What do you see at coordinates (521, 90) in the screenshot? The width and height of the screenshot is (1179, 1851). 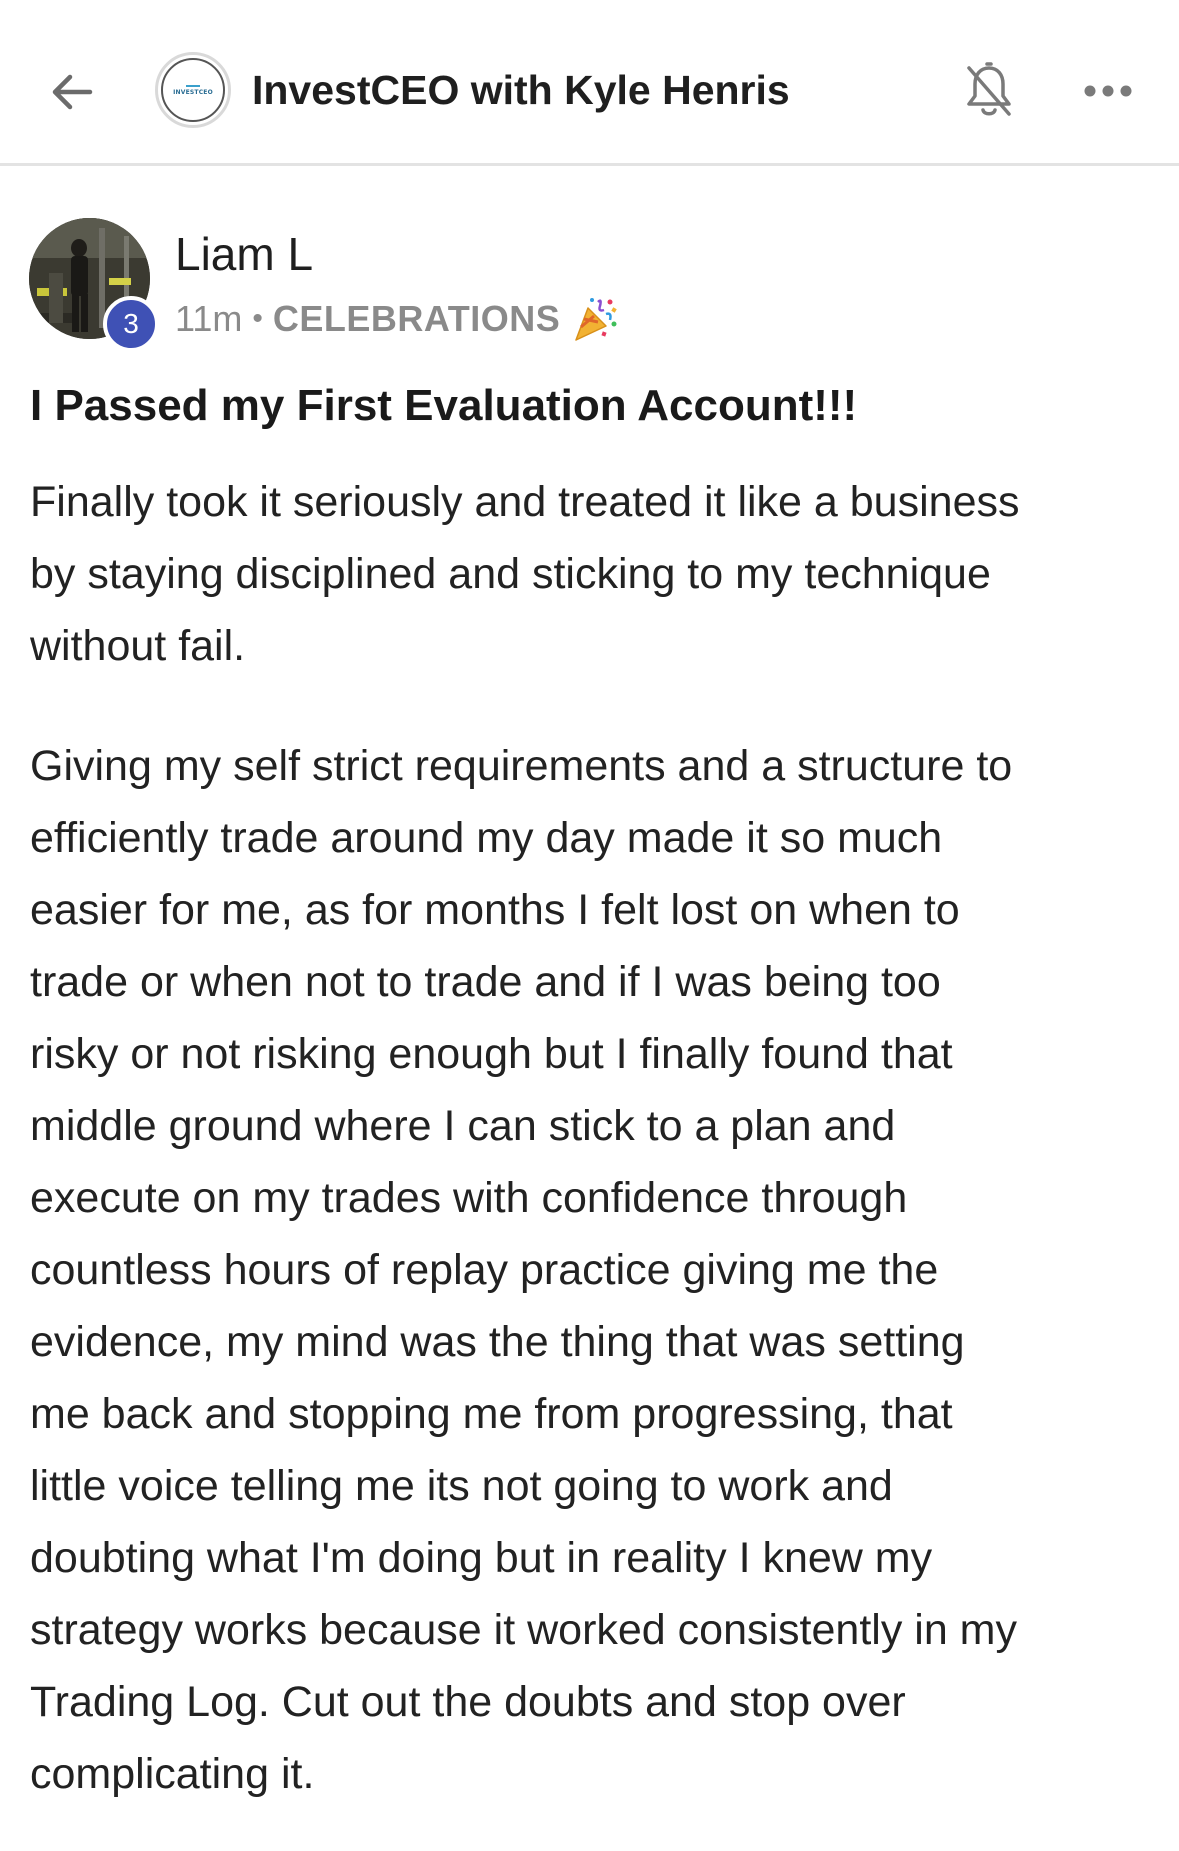 I see `group-title: InvestCEO with Kyle Henris` at bounding box center [521, 90].